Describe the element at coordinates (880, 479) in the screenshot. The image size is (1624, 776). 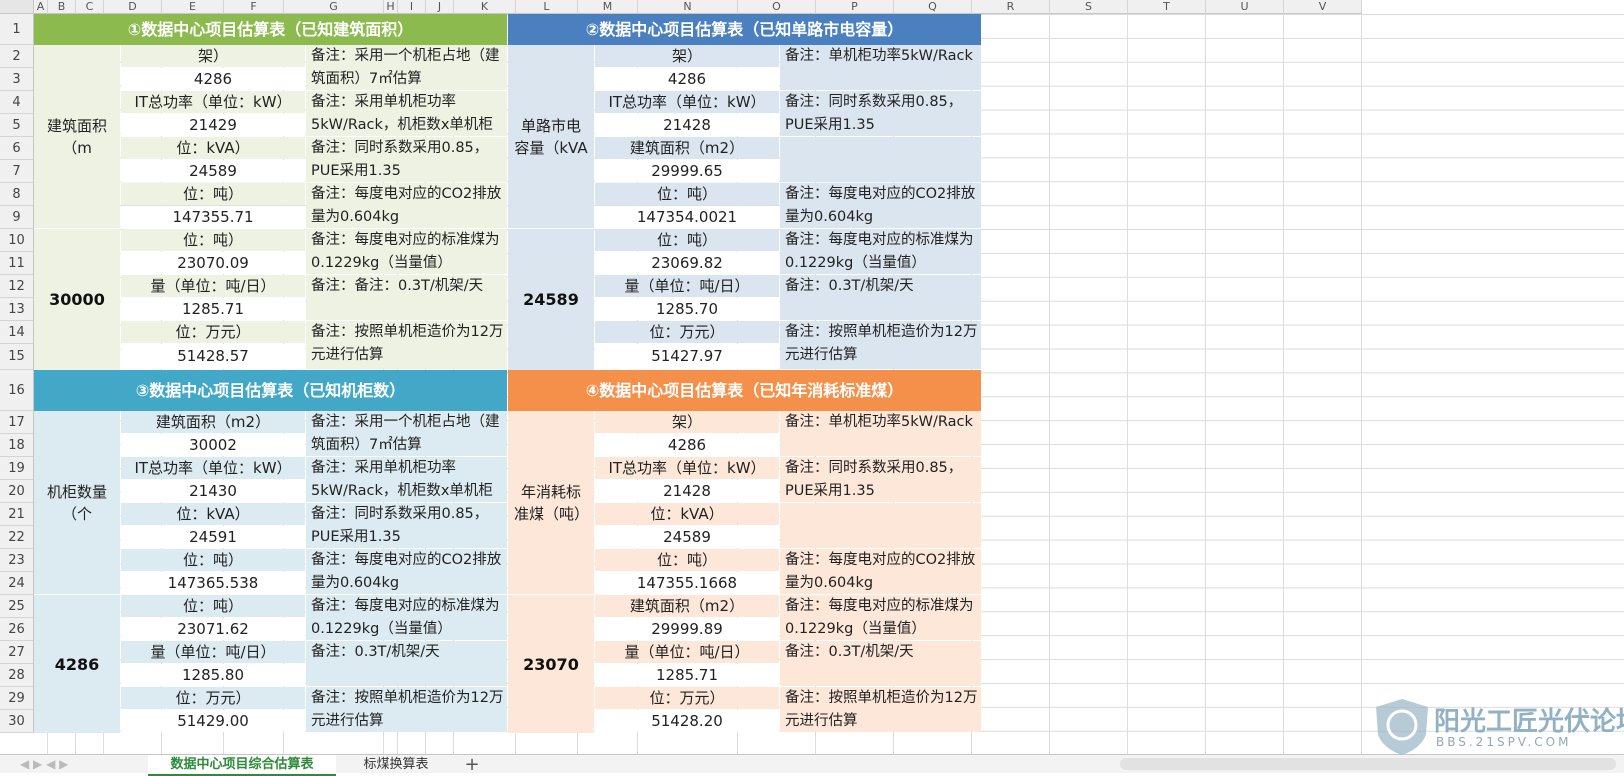
I see `t4-row-note: 备注：同时系数采用0.85，PUE采用1.35` at that location.